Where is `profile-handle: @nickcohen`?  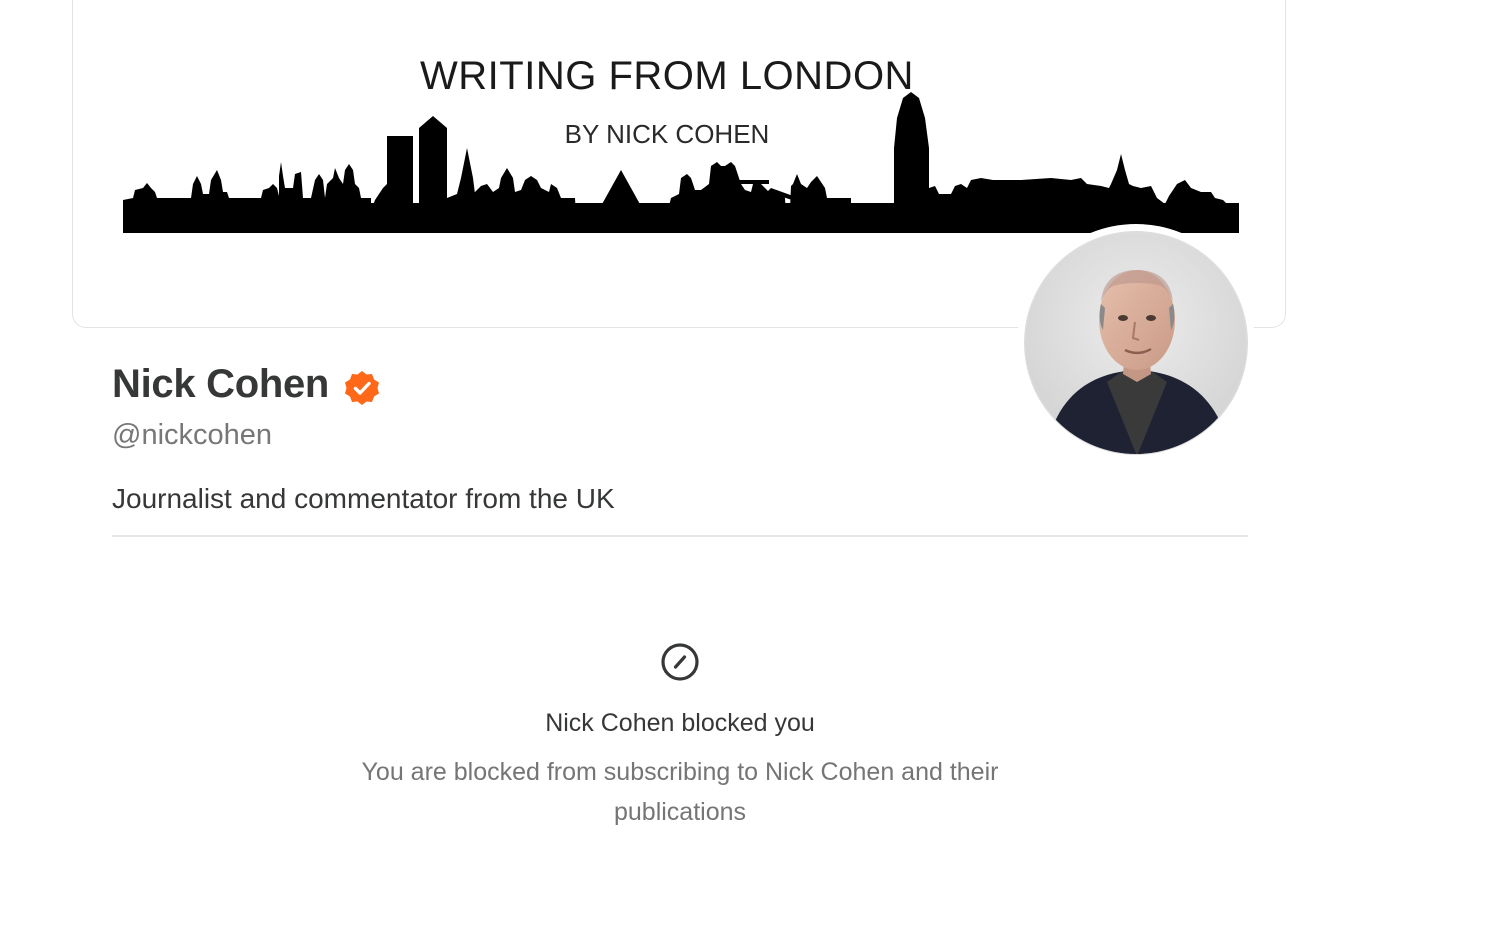 profile-handle: @nickcohen is located at coordinates (192, 435).